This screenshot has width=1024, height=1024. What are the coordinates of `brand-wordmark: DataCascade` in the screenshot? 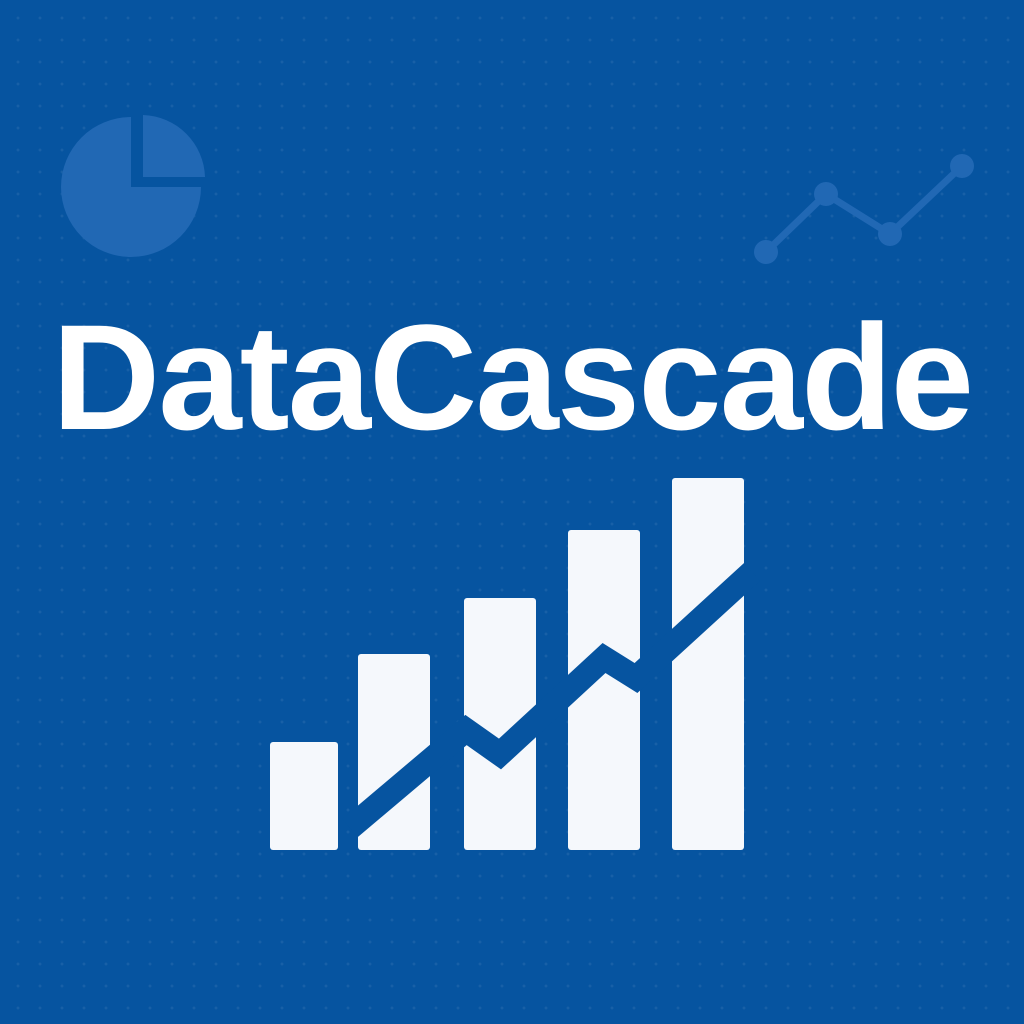 It's located at (512, 377).